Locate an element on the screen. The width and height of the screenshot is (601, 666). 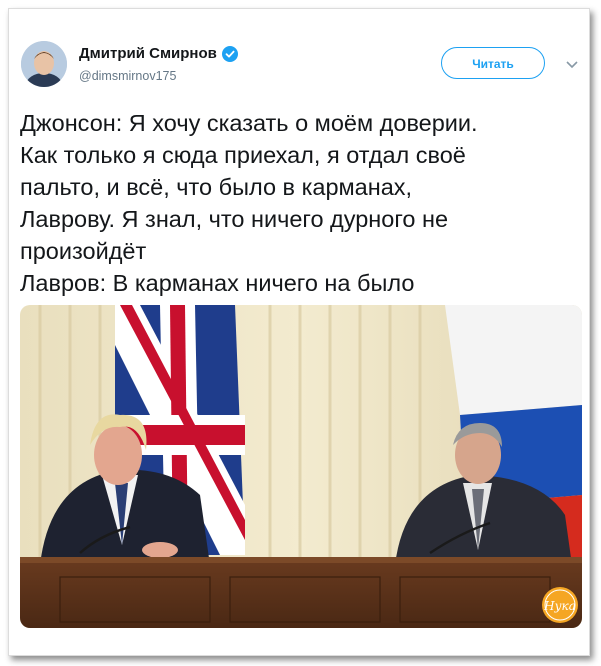
author-name-text: Дмитрий Смирнов is located at coordinates (148, 53).